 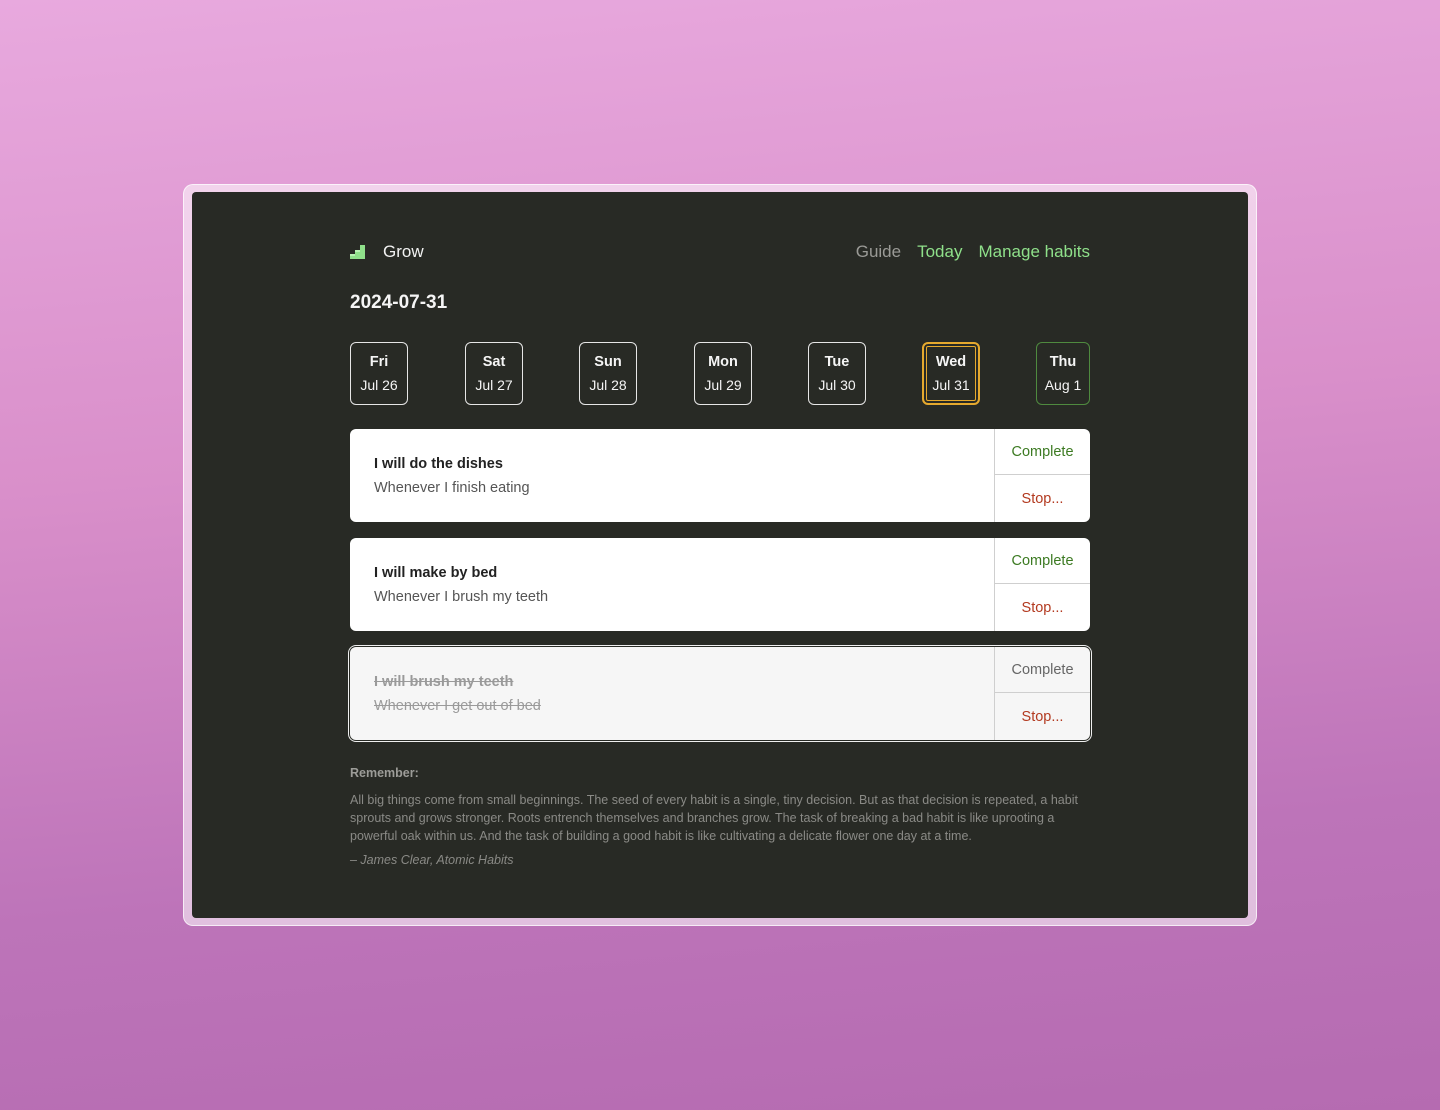 I want to click on habit-title: I will make by bed, so click(x=436, y=572).